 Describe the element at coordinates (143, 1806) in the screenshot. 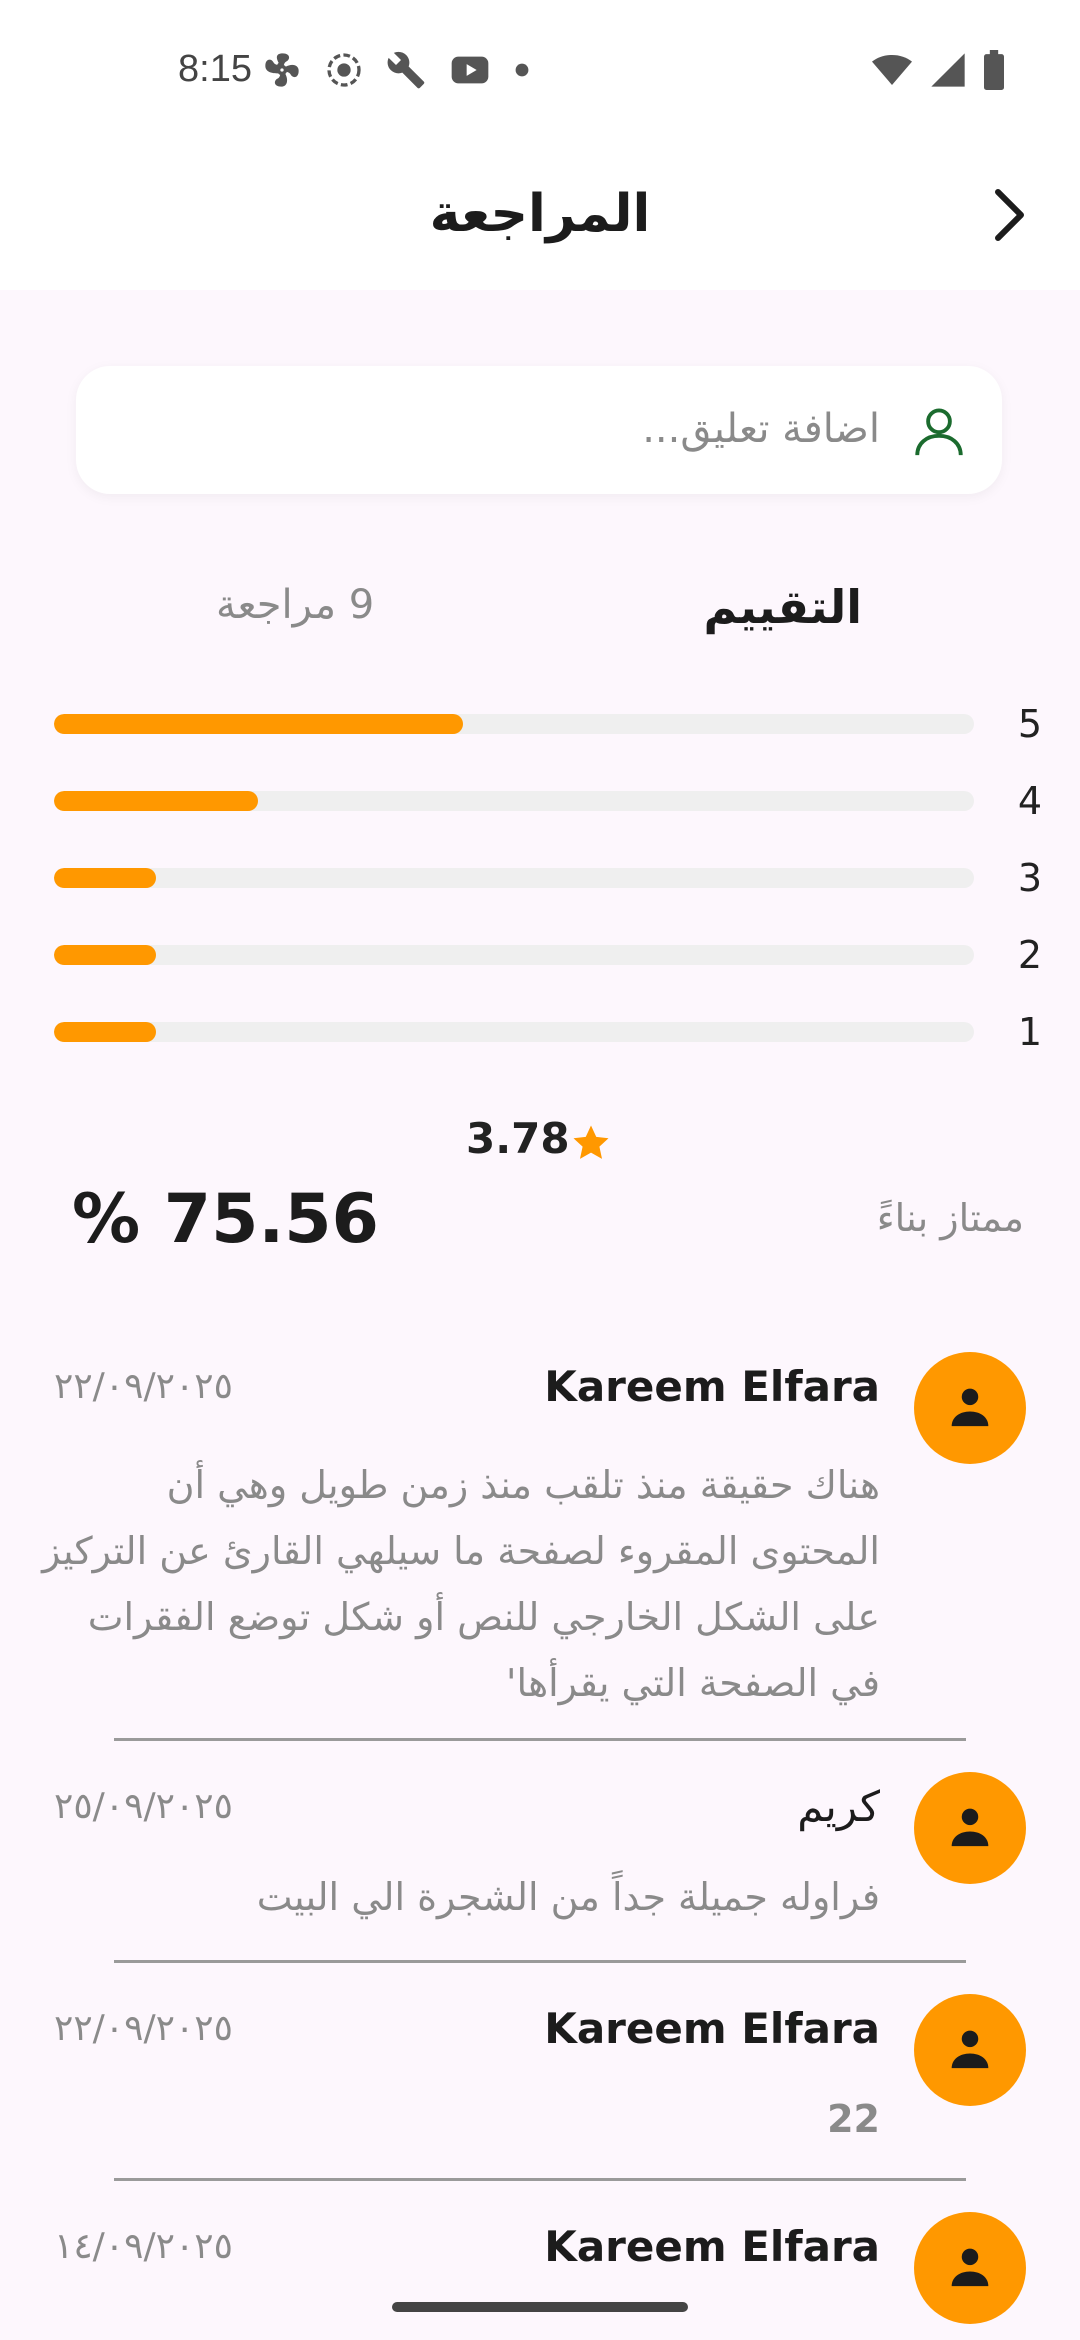

I see `review-date: ٢٥/٠٩/٢٠٢٥` at that location.